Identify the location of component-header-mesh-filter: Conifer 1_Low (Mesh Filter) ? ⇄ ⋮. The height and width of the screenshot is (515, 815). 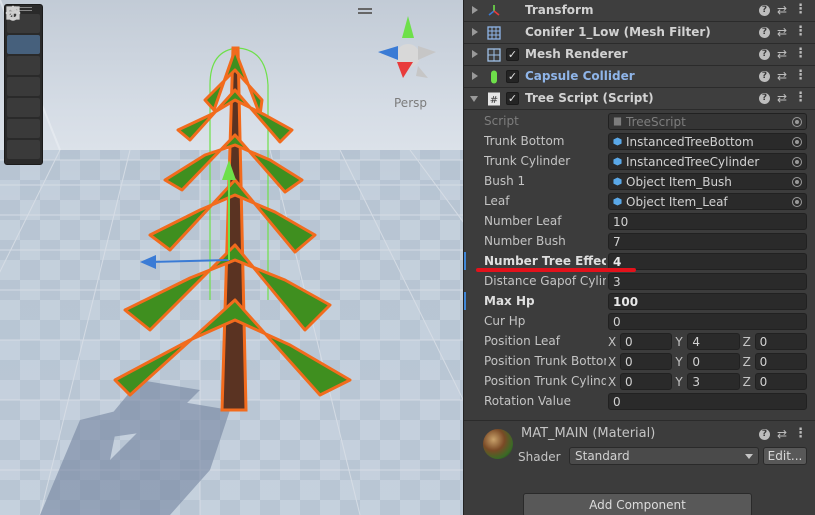
(639, 33).